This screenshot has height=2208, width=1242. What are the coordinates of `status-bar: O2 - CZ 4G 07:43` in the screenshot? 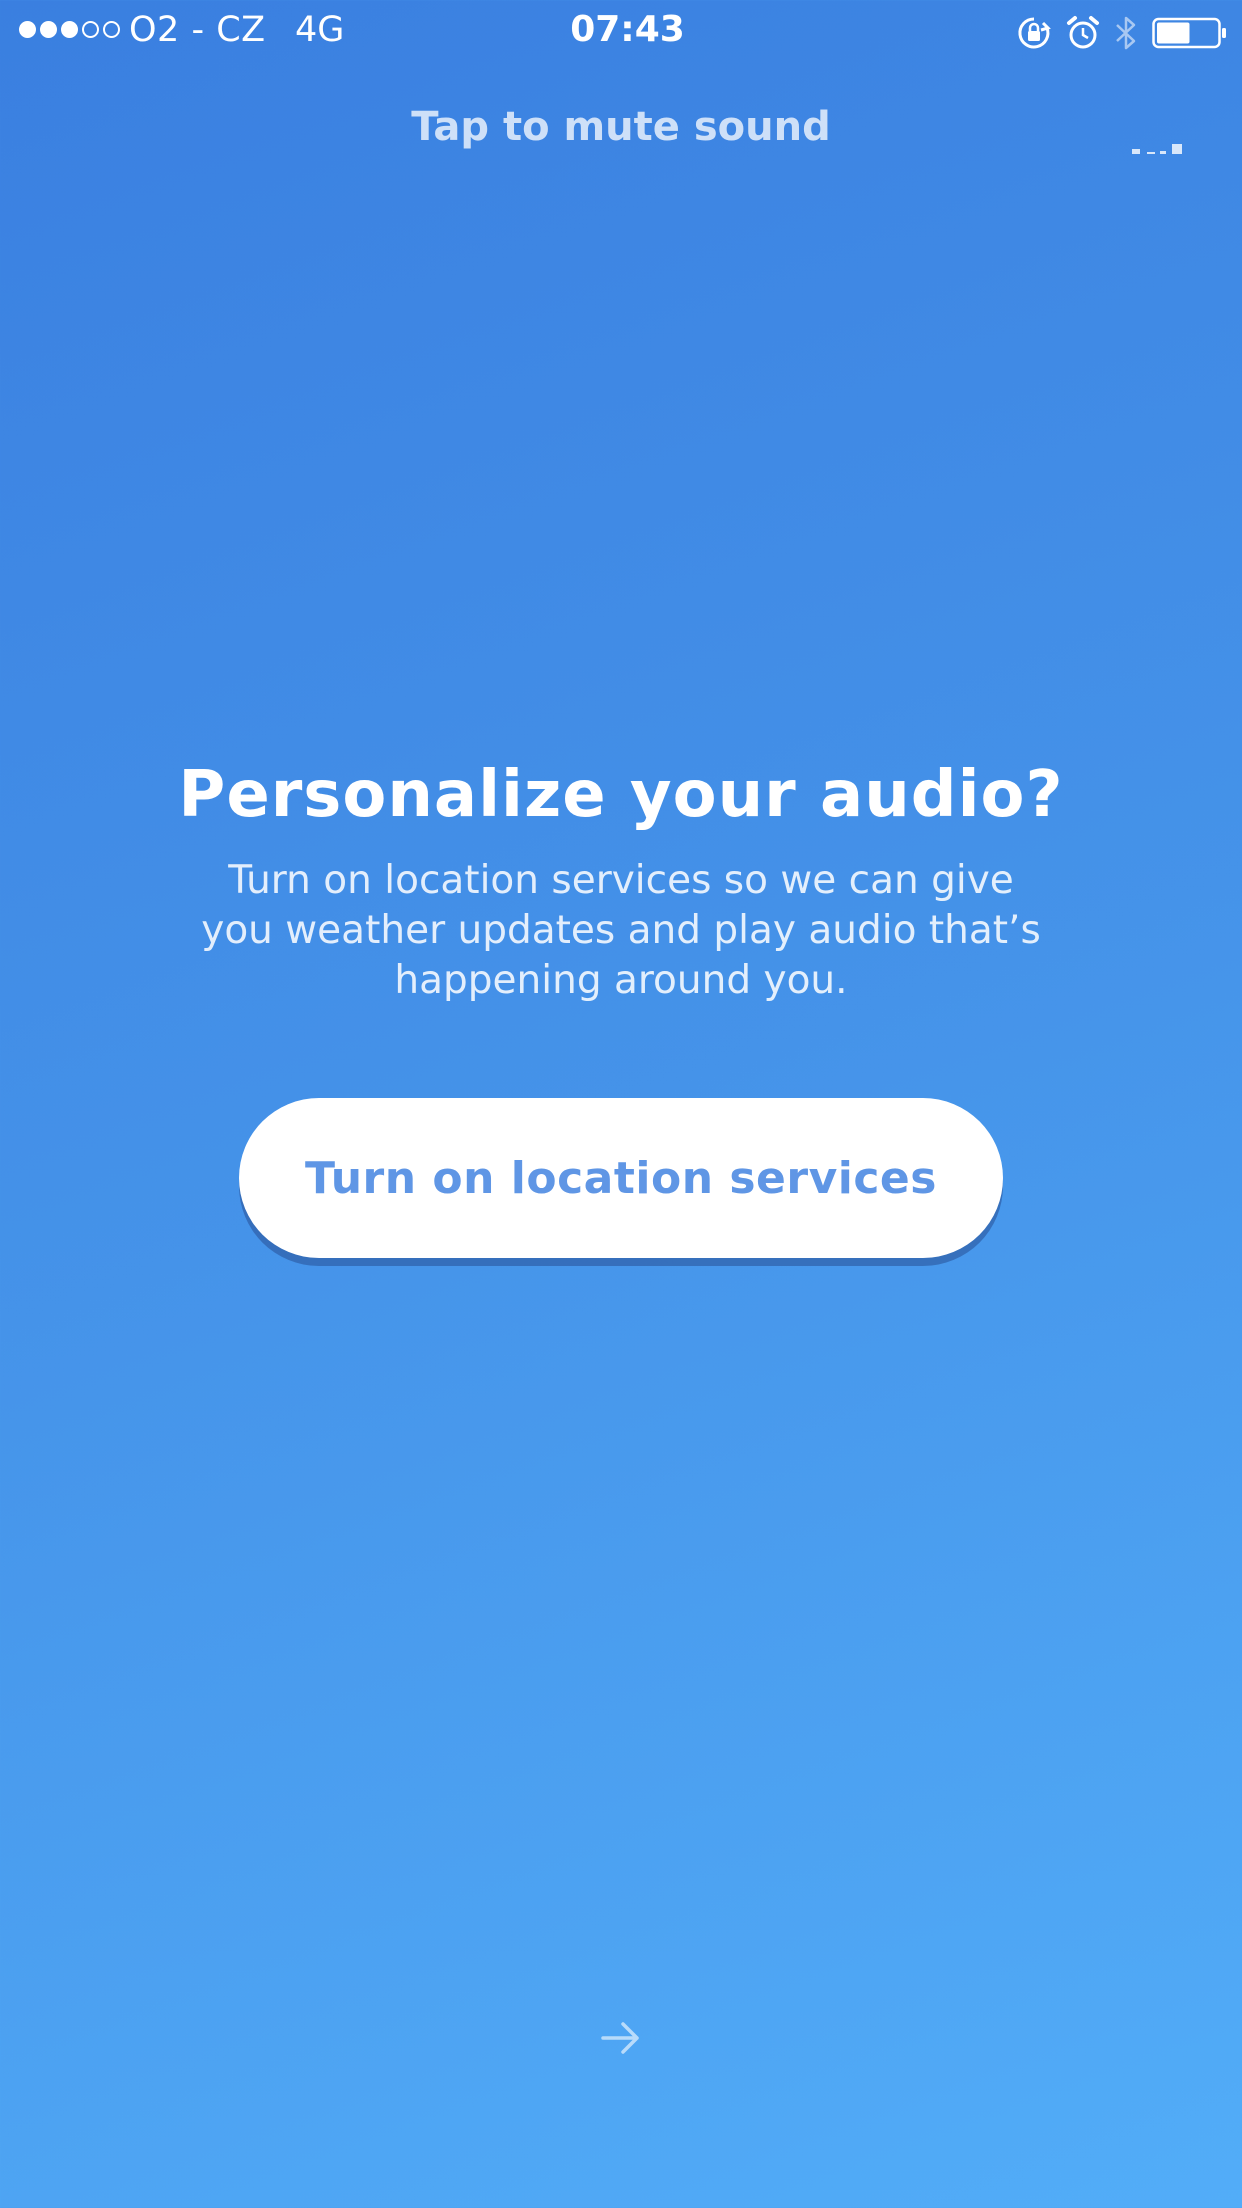 It's located at (621, 30).